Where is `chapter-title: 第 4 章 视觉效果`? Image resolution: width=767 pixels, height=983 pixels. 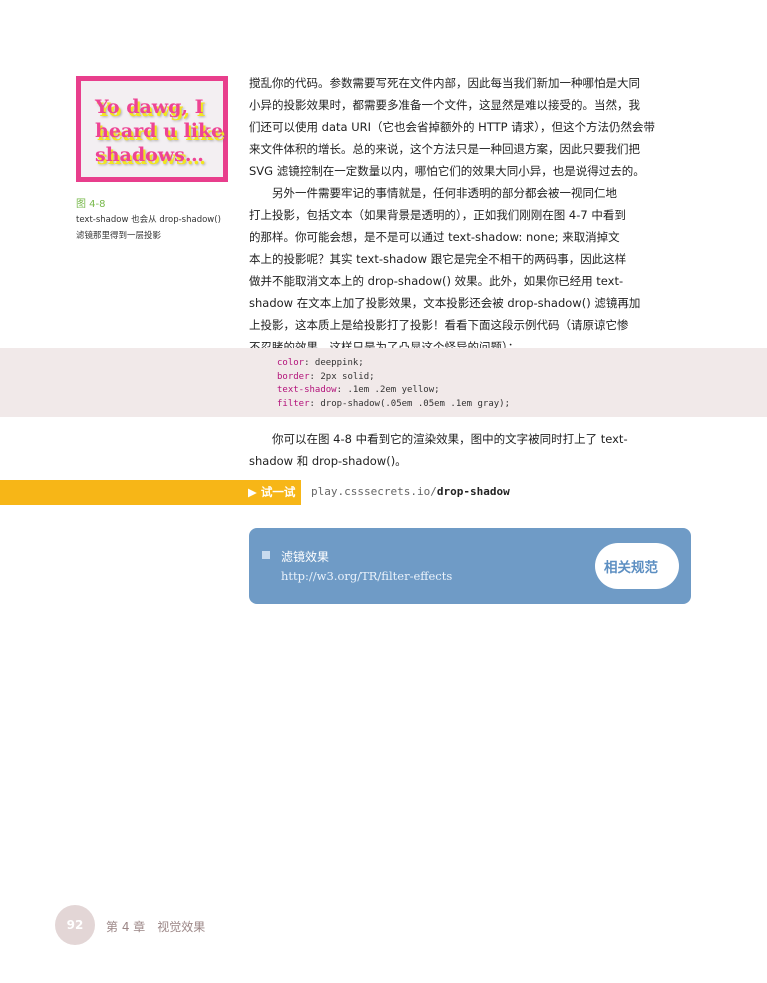 chapter-title: 第 4 章 视觉效果 is located at coordinates (156, 927).